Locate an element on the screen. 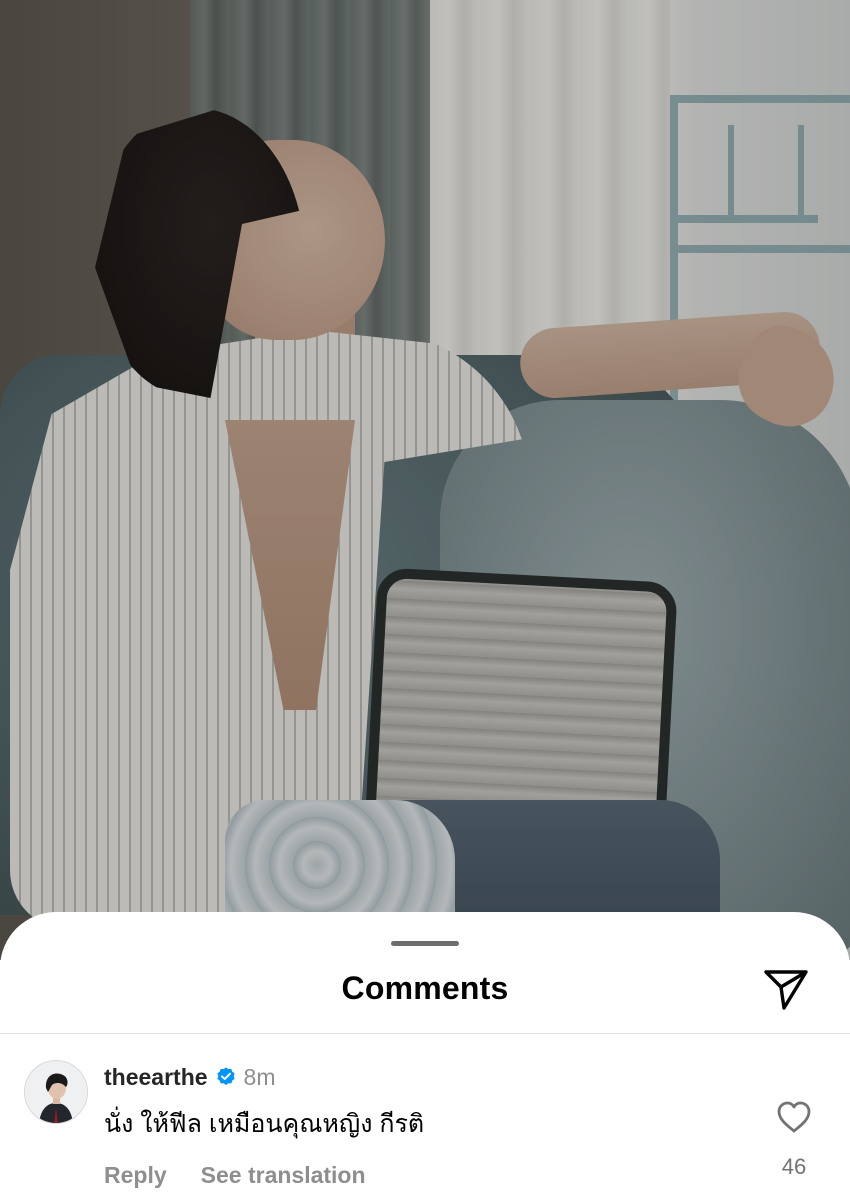  comment-text: นั่ง ให้ฟีล เหมือนคุณหญิง กีรติ is located at coordinates (264, 1124).